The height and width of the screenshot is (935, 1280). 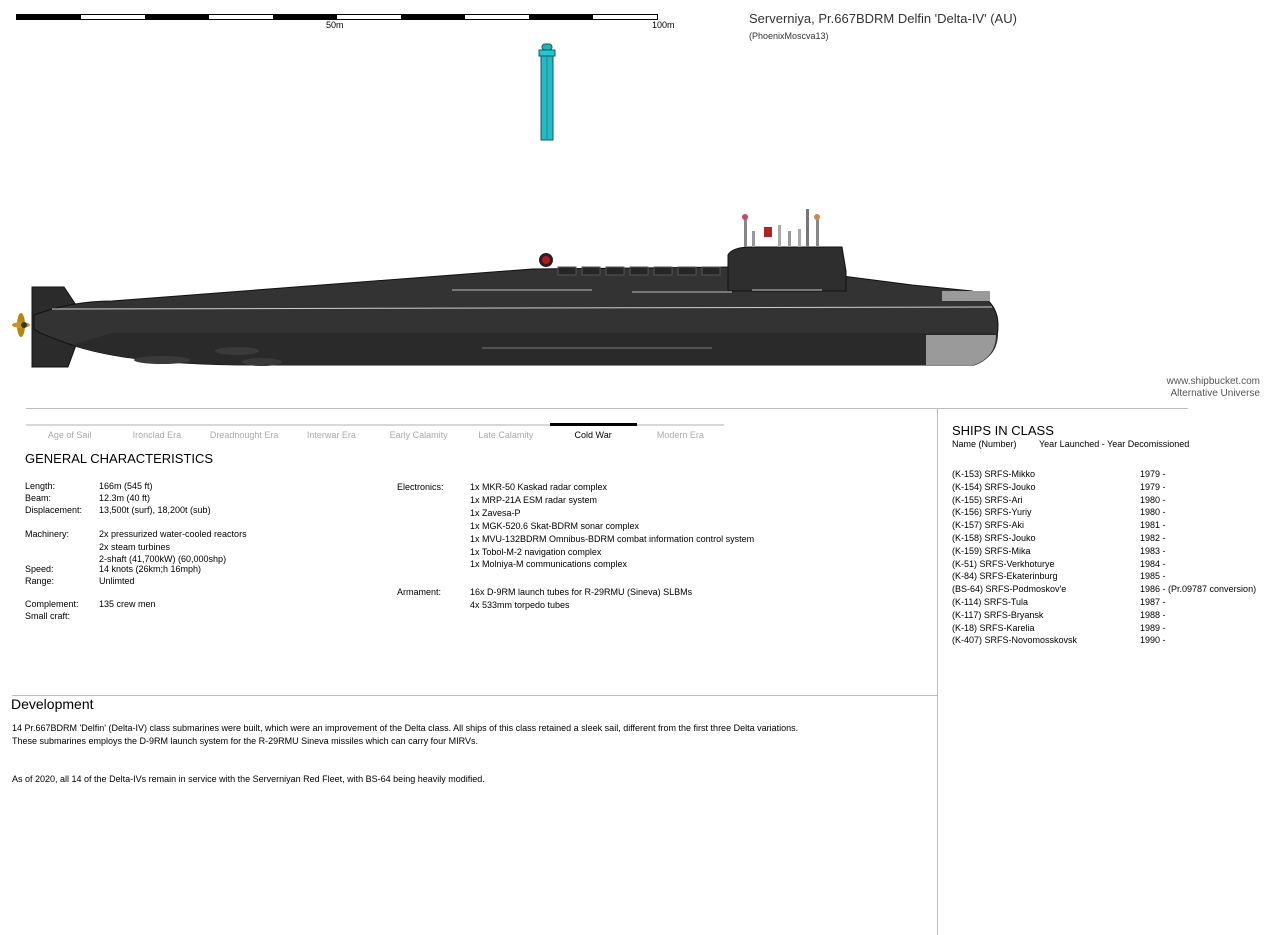 I want to click on submarine-side-profile, so click(x=505, y=288).